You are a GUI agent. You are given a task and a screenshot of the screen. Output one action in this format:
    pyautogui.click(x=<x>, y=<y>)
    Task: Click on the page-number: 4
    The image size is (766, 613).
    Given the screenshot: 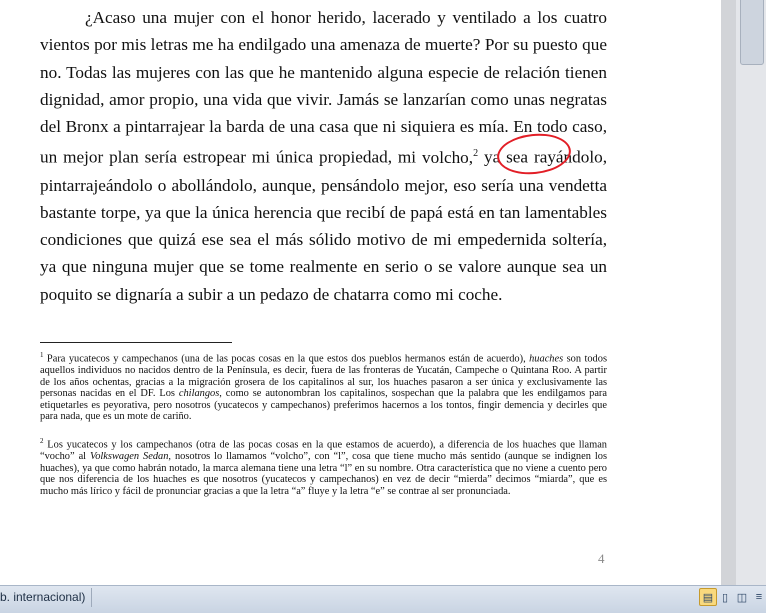 What is the action you would take?
    pyautogui.click(x=601, y=558)
    